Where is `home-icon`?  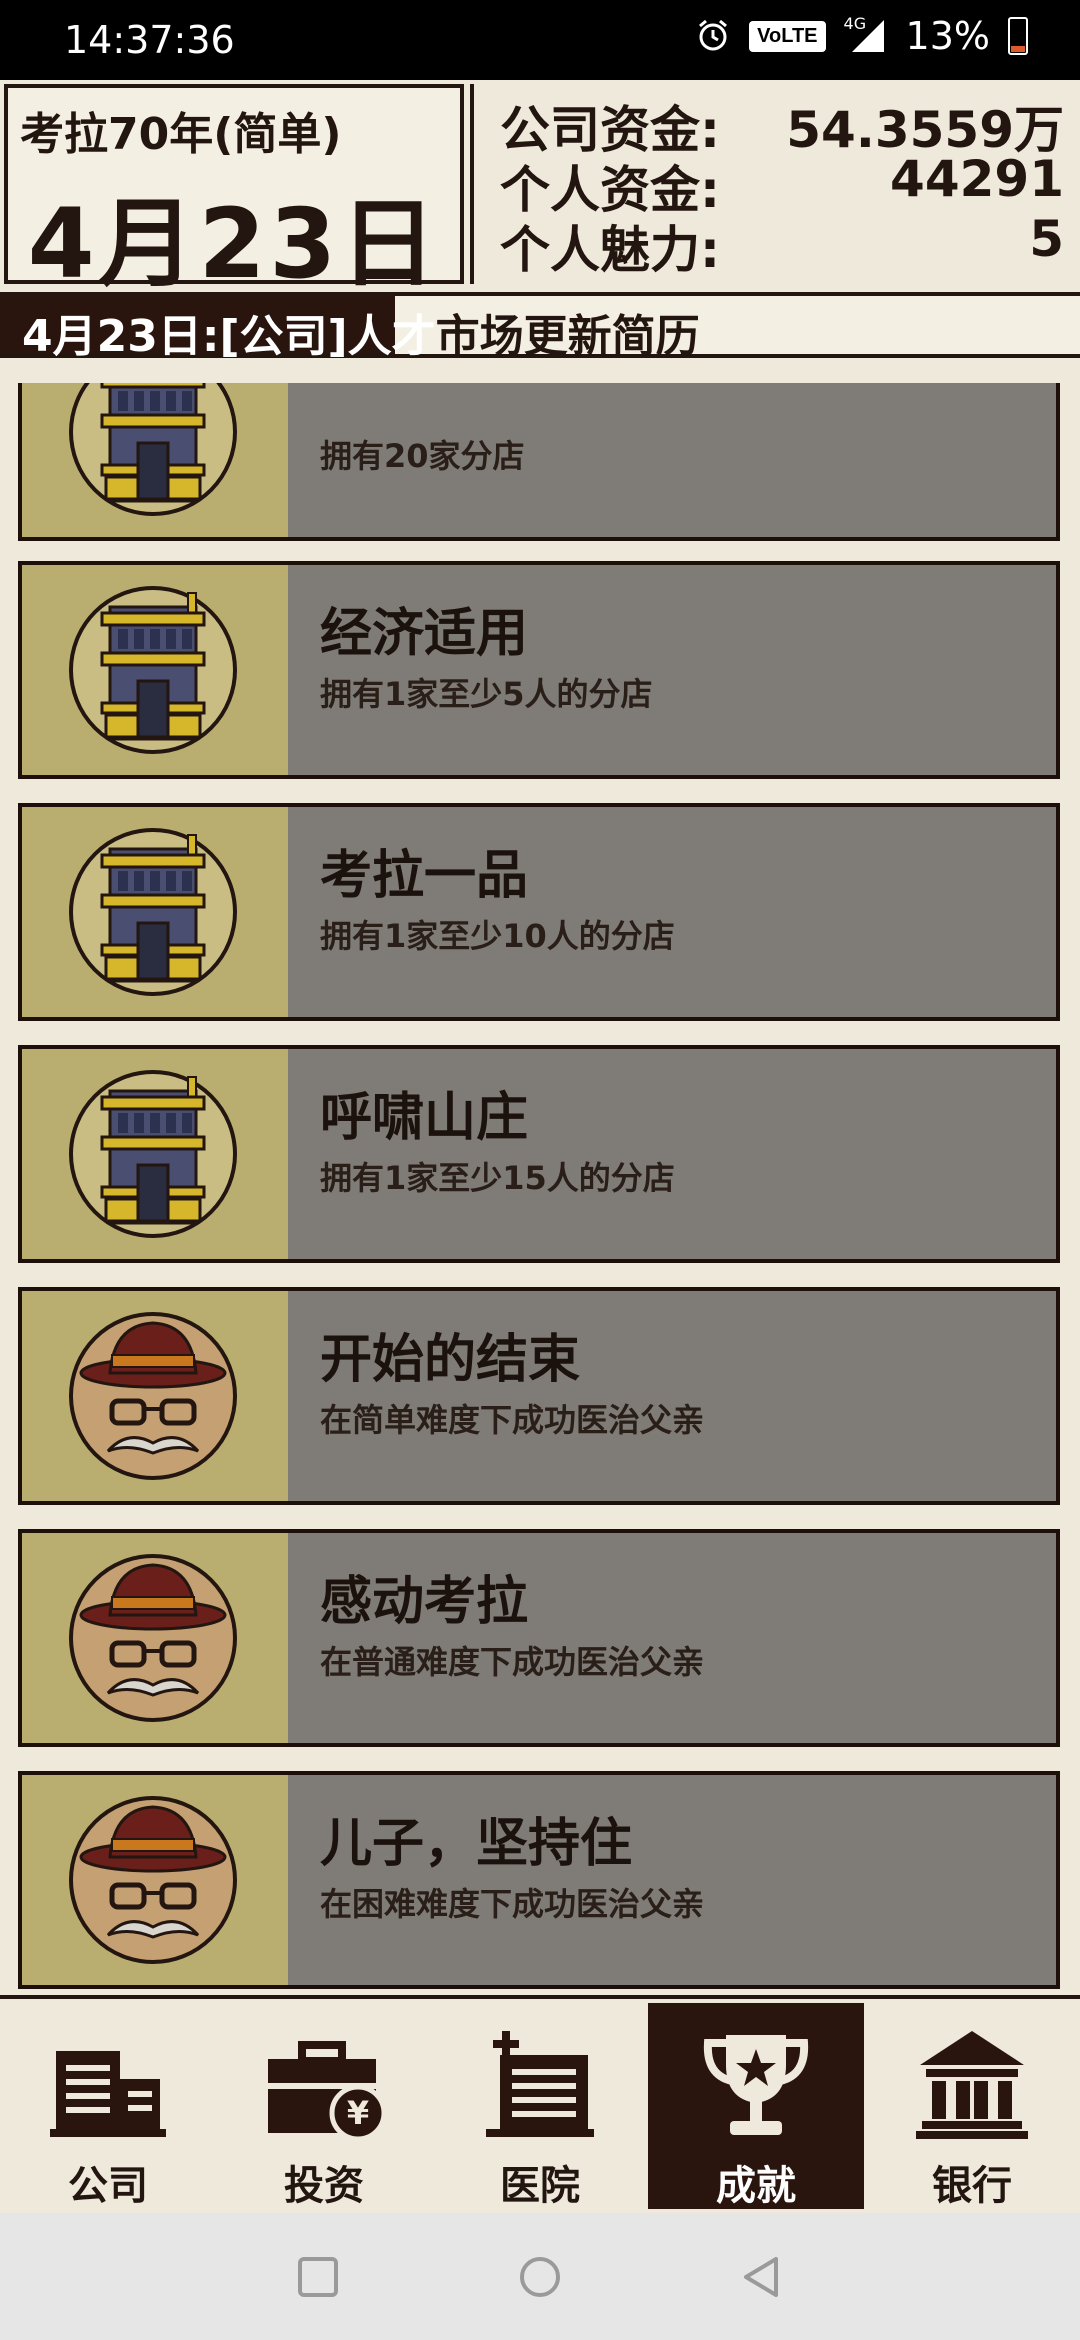 home-icon is located at coordinates (540, 2277).